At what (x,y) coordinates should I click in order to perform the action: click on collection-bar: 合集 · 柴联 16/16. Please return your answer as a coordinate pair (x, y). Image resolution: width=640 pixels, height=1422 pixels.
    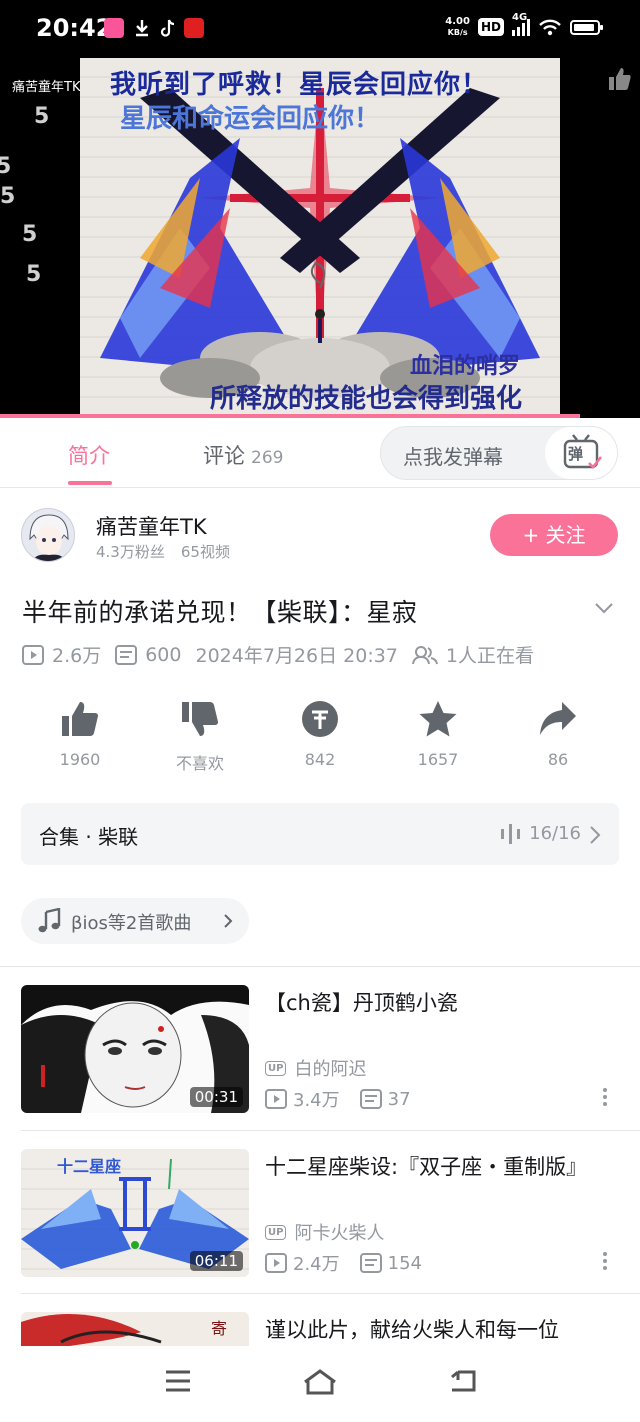
    Looking at the image, I should click on (320, 834).